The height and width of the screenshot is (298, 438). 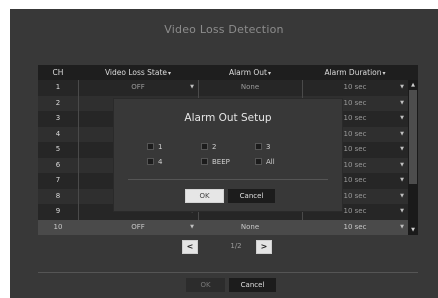 I want to click on cancel-button: Cancel, so click(x=252, y=285).